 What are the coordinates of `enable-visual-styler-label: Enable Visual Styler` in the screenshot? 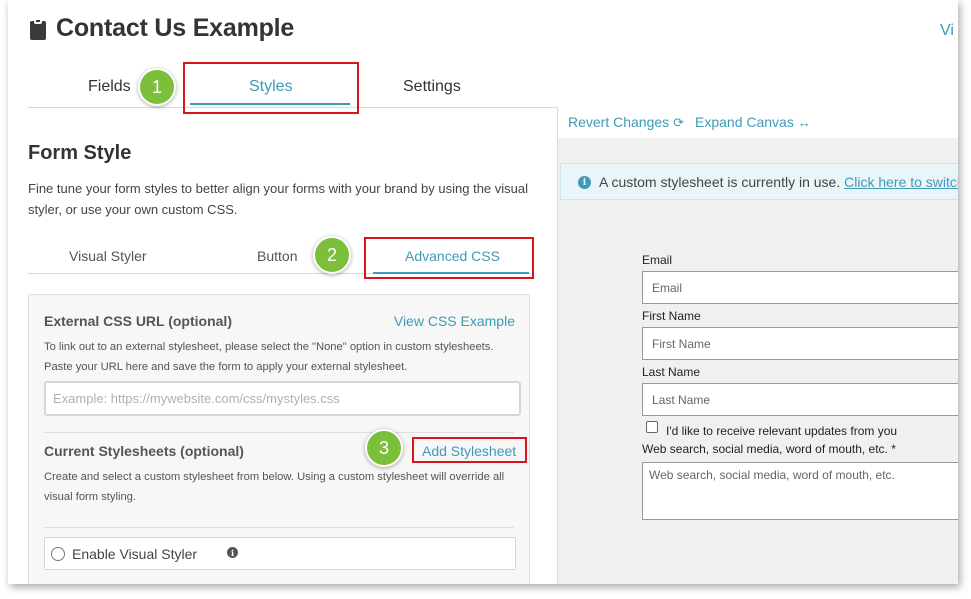 It's located at (135, 554).